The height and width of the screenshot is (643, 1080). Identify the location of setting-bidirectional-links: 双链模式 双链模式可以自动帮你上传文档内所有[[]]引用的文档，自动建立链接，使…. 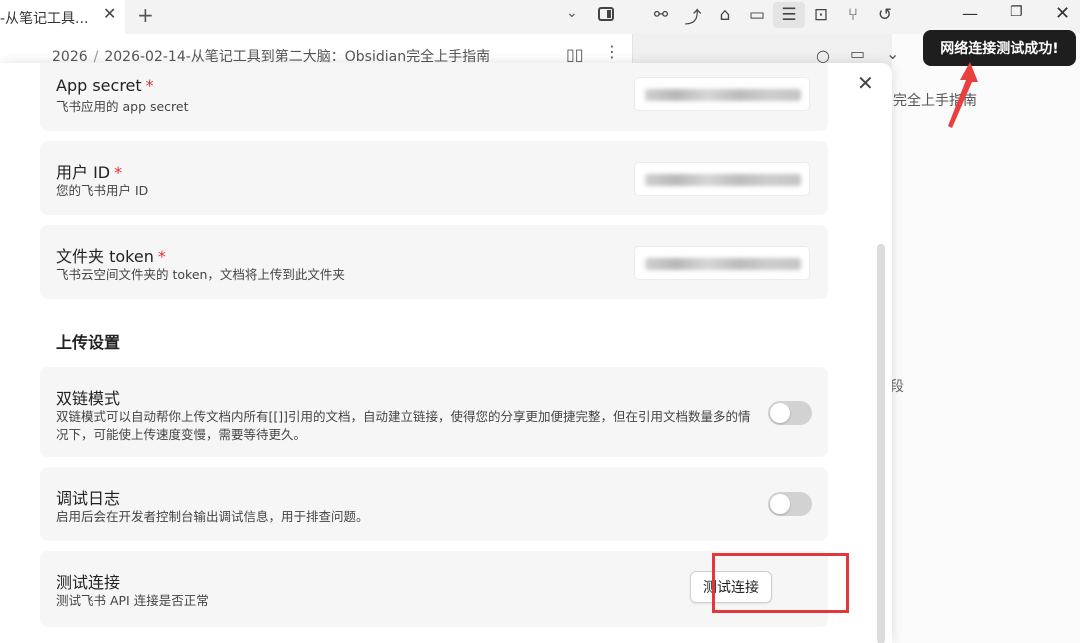
(434, 412).